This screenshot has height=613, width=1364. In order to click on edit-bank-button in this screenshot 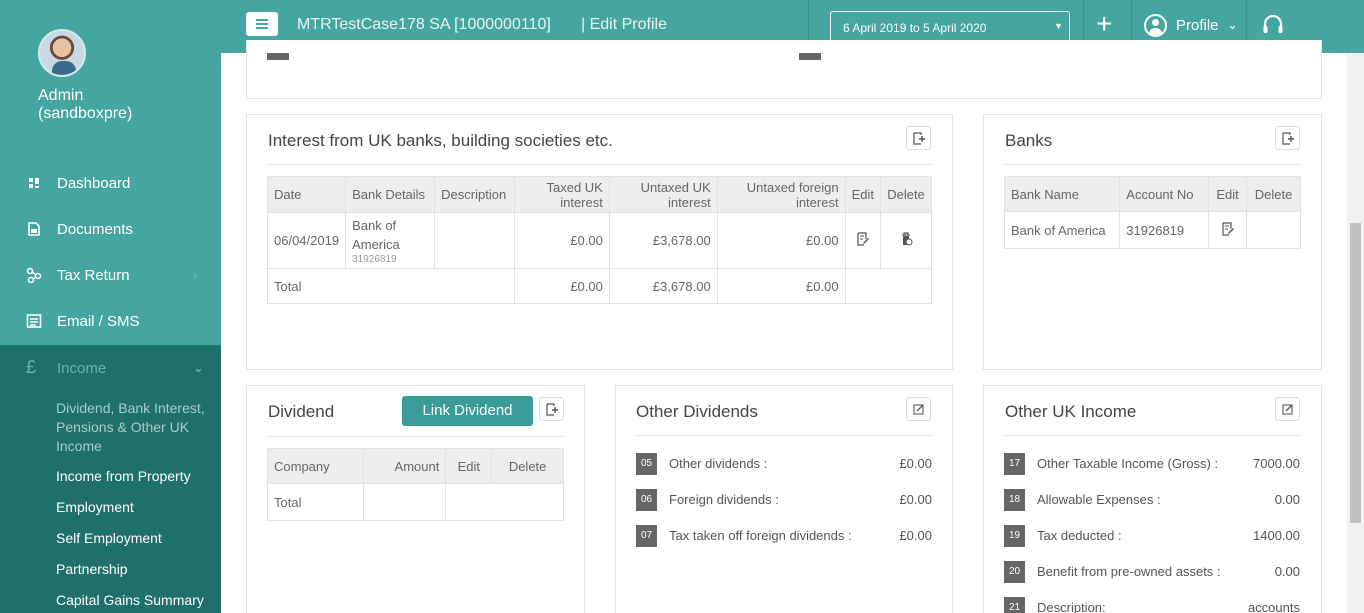, I will do `click(1228, 230)`.